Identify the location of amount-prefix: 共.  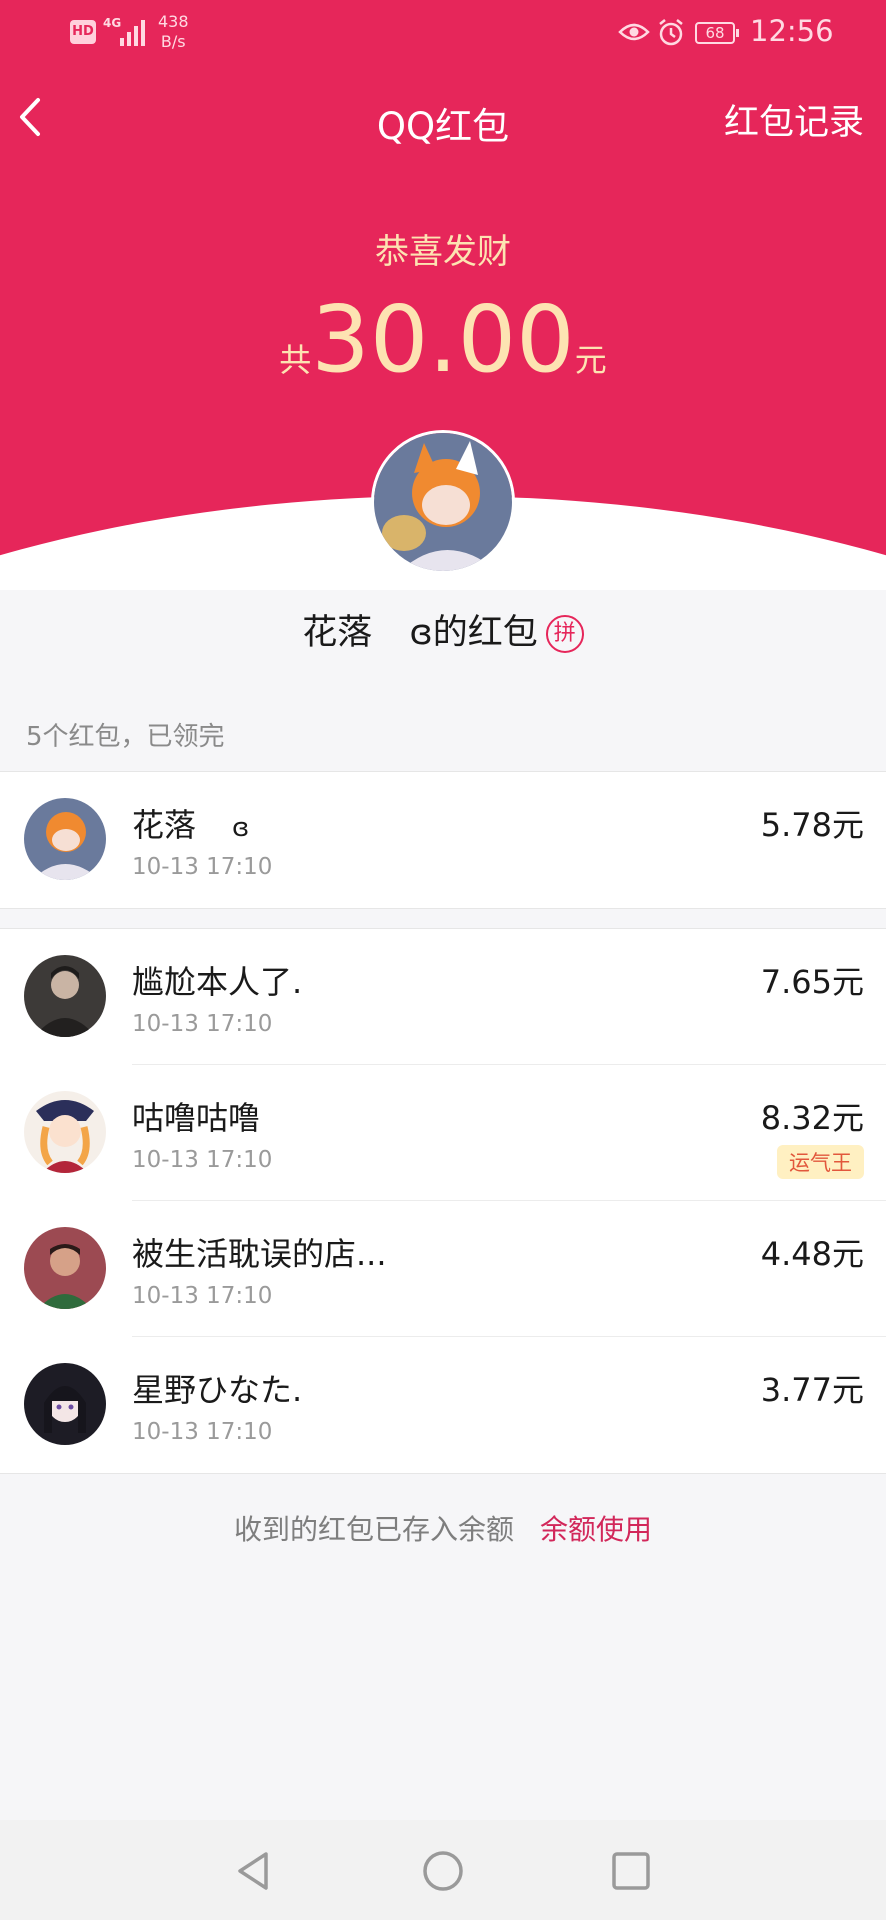
(295, 360).